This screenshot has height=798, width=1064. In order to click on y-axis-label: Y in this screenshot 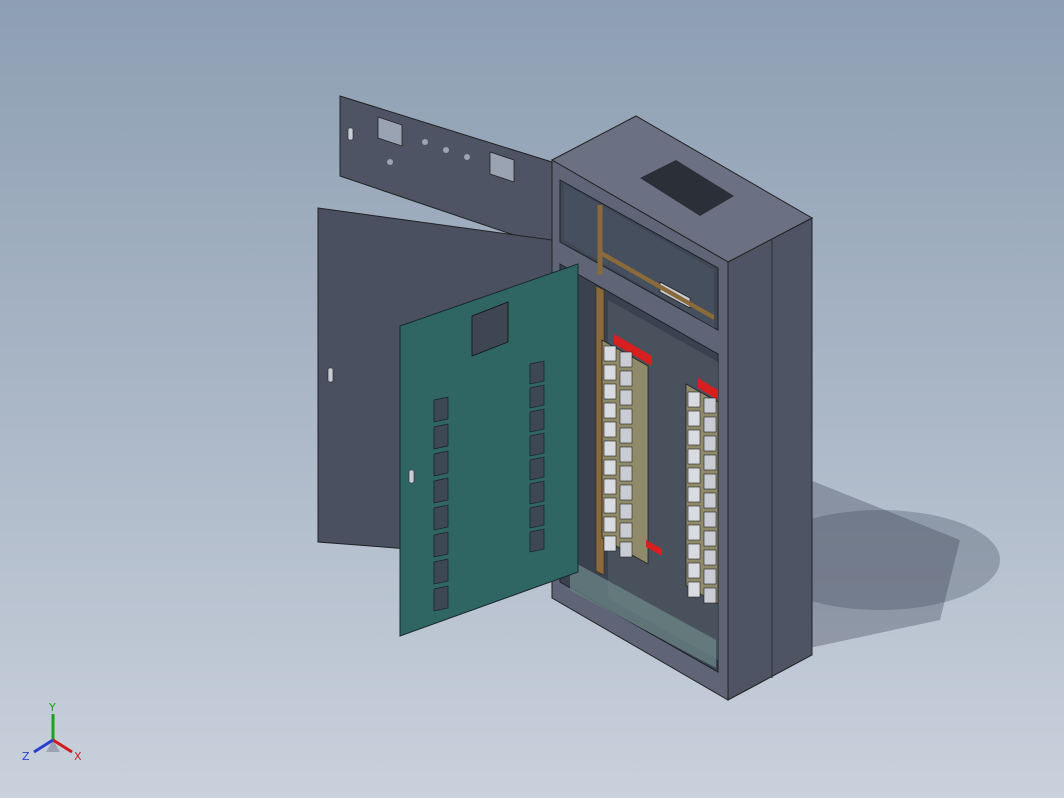, I will do `click(52, 707)`.